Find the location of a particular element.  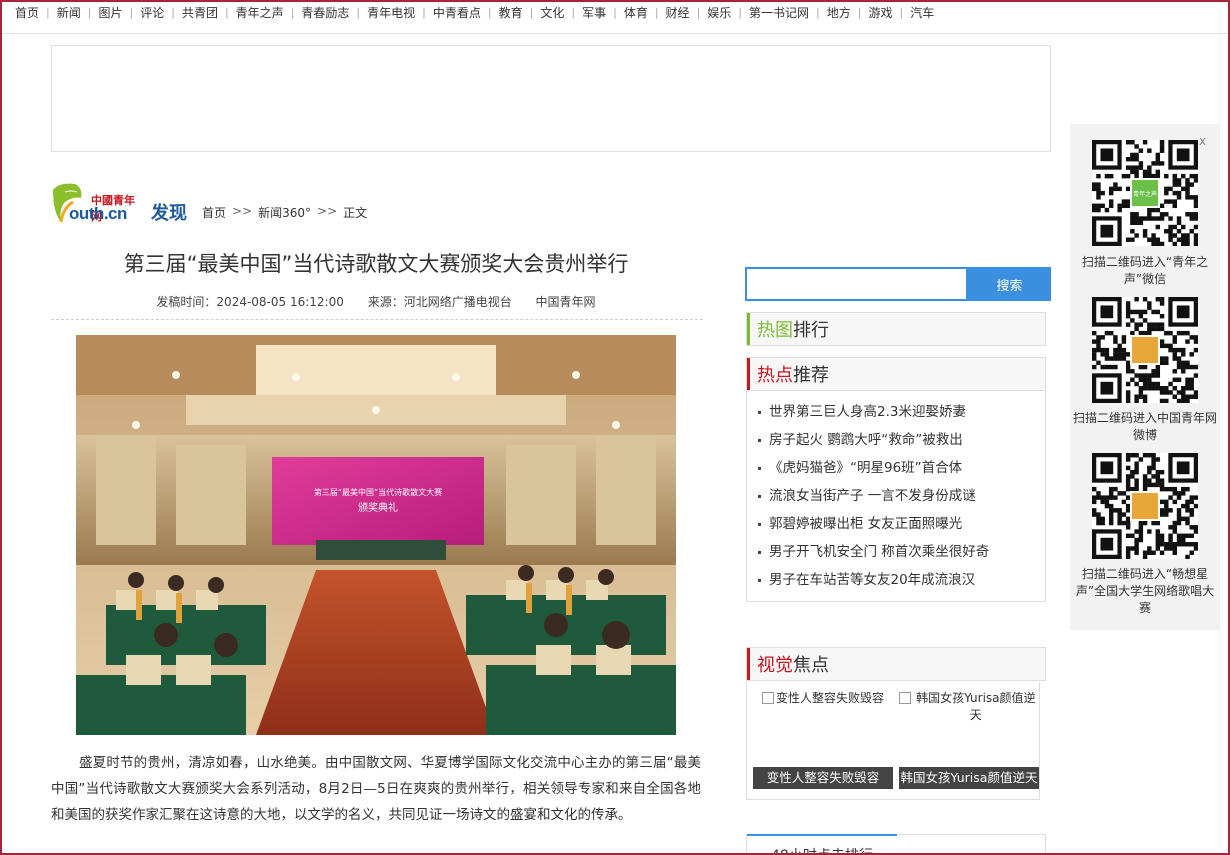

nav-link: 第一书记网 is located at coordinates (779, 12).